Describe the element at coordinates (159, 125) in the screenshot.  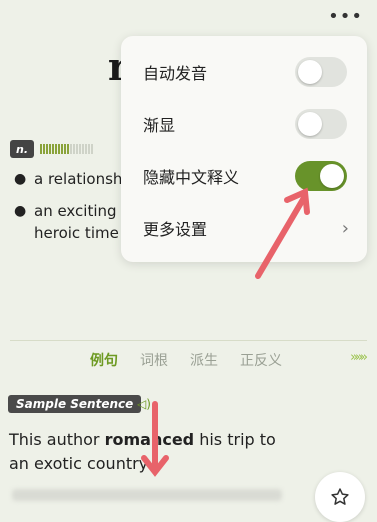
I see `menu-item-label: 渐显` at that location.